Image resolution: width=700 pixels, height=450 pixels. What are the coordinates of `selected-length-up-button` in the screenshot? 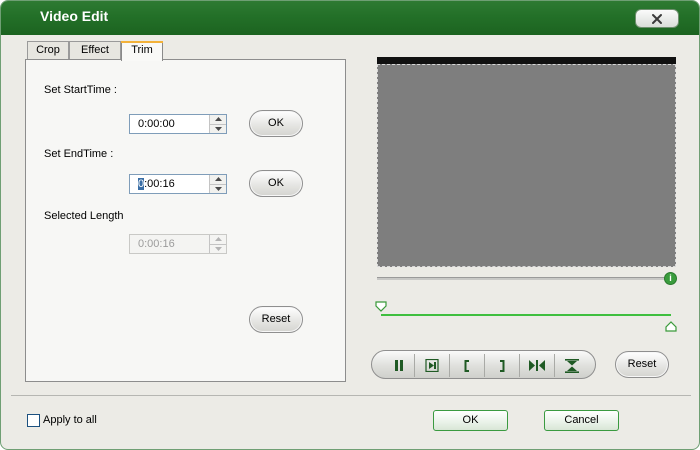 It's located at (218, 239).